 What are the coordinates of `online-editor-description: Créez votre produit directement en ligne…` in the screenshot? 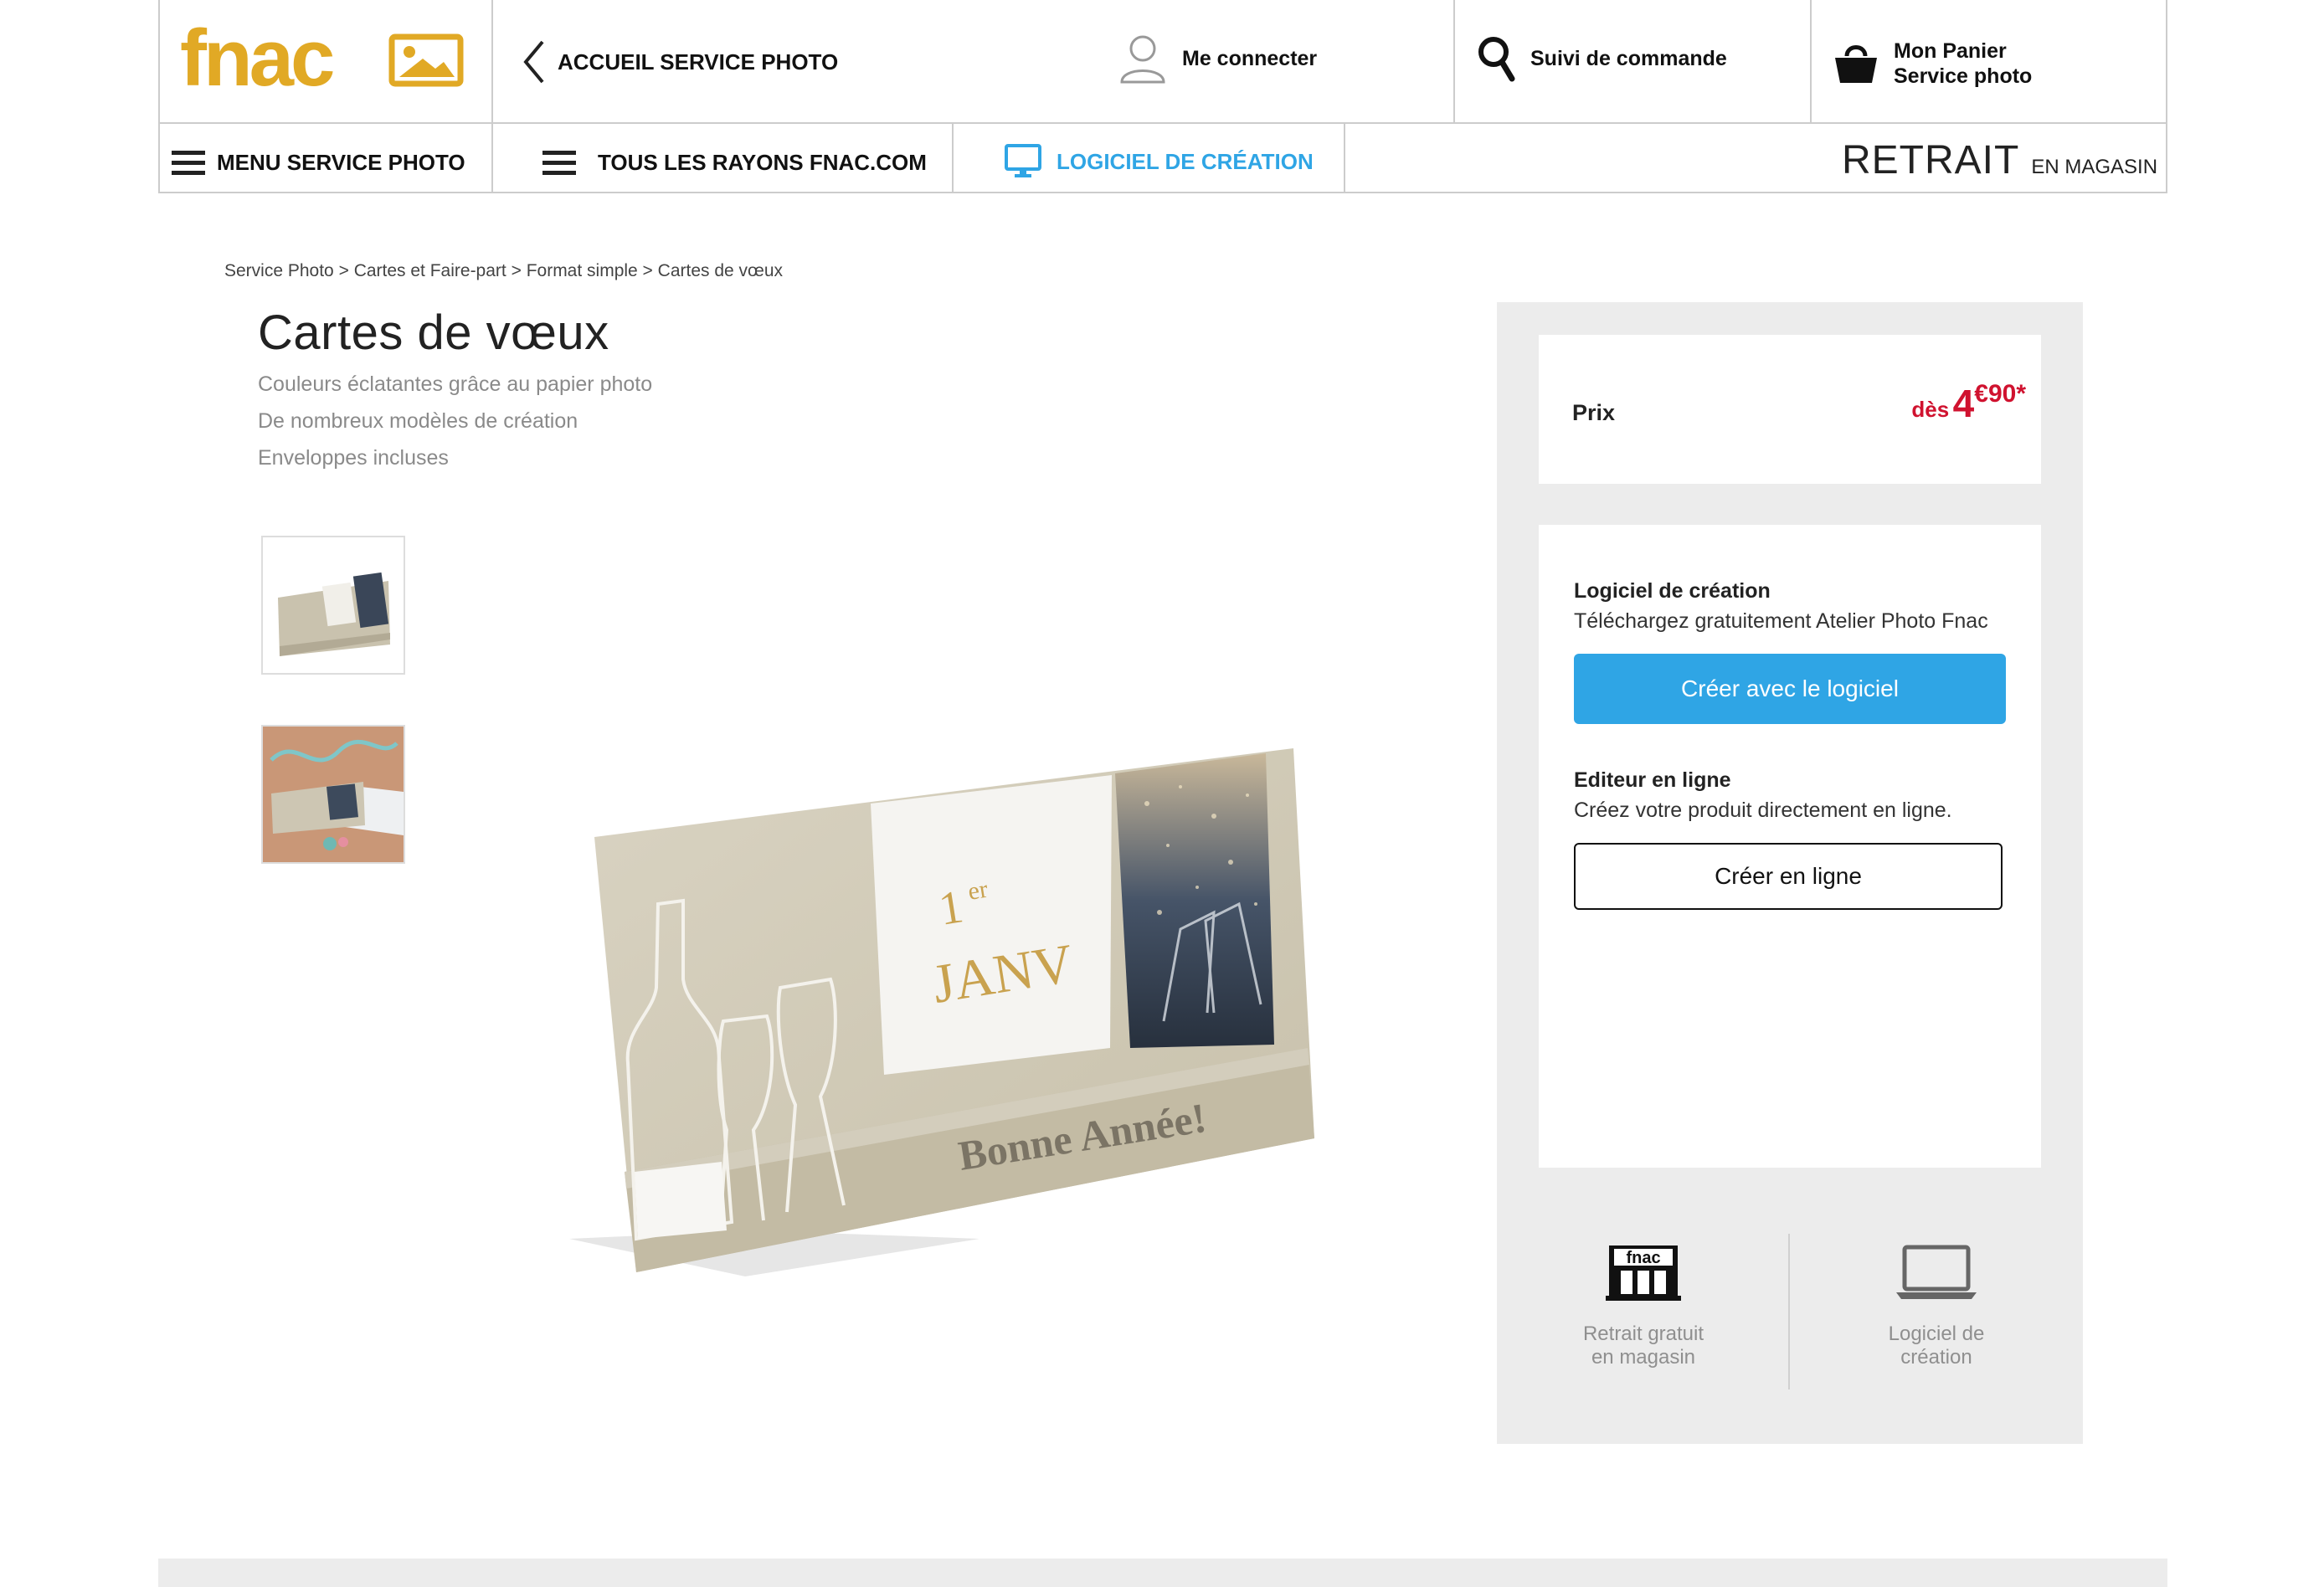 It's located at (1763, 811).